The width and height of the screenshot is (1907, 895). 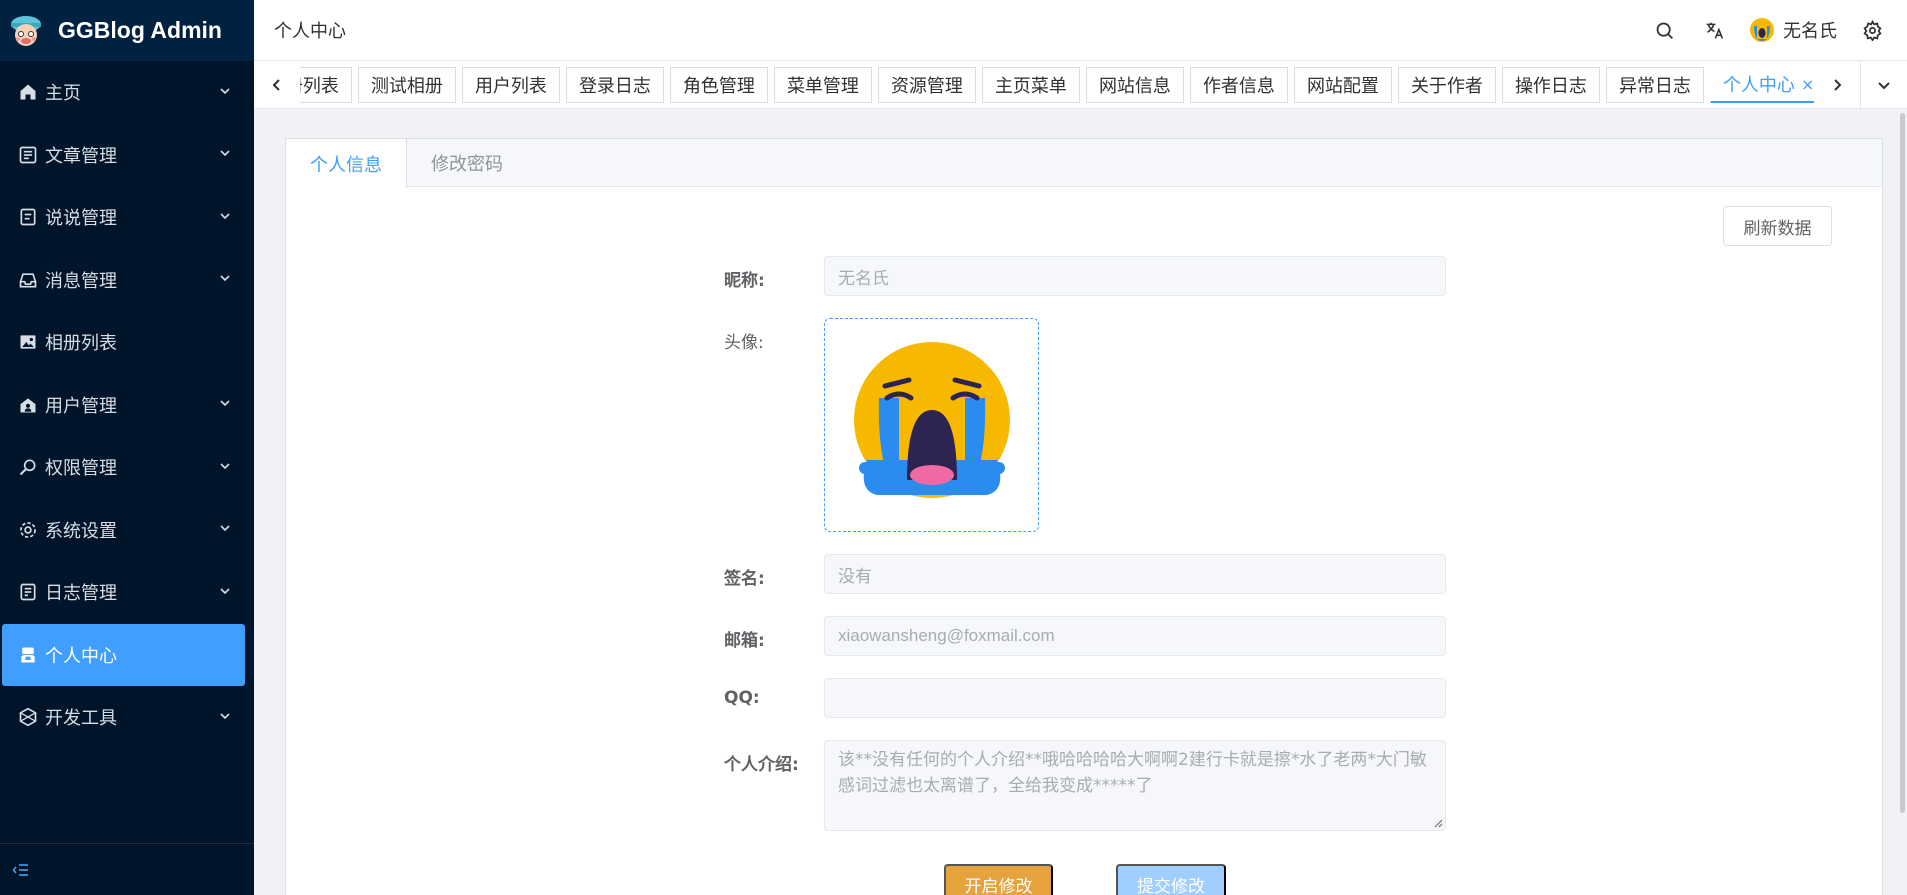 I want to click on tabs-scroll-left, so click(x=277, y=85).